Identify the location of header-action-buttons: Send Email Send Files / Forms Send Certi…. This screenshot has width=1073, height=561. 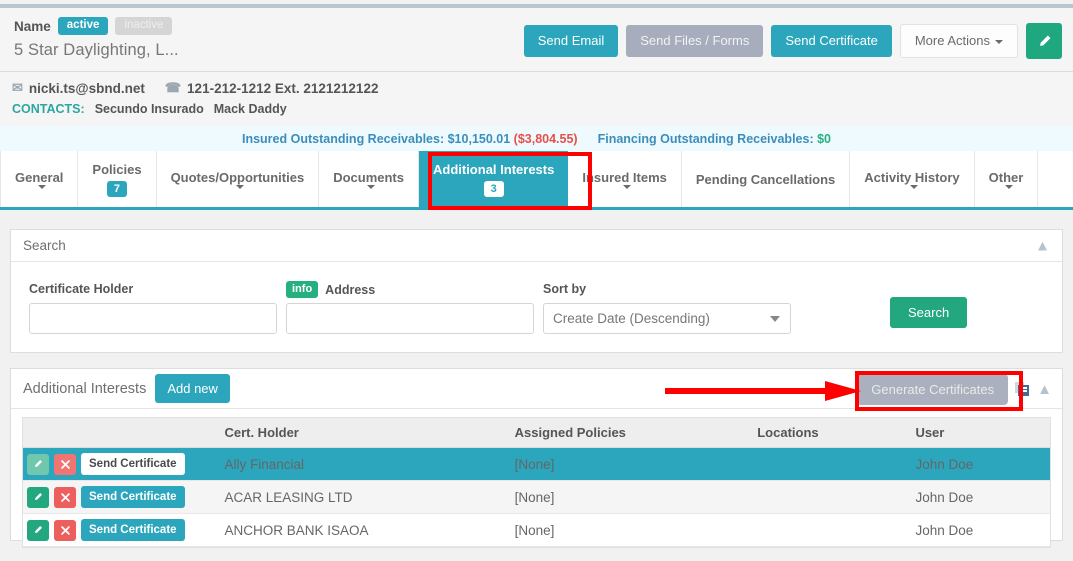
(792, 41).